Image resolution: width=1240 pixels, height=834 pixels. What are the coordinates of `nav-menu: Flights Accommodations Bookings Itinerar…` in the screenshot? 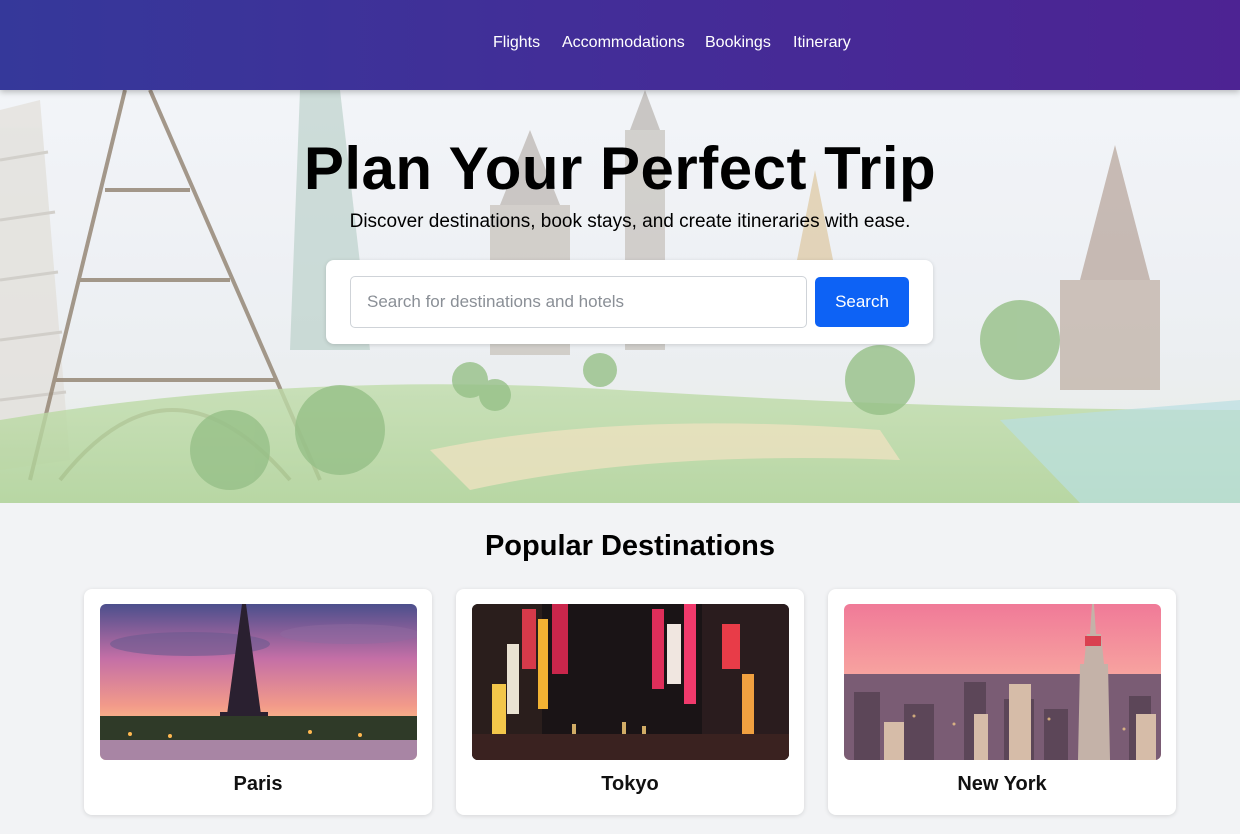 It's located at (620, 44).